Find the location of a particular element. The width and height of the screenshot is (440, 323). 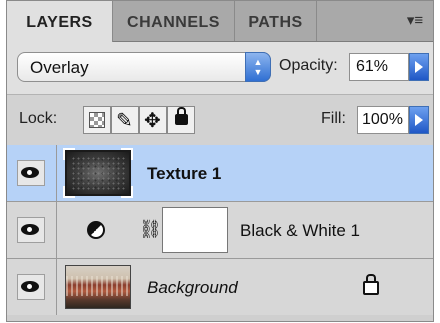

layer-name: Texture 1 is located at coordinates (184, 174).